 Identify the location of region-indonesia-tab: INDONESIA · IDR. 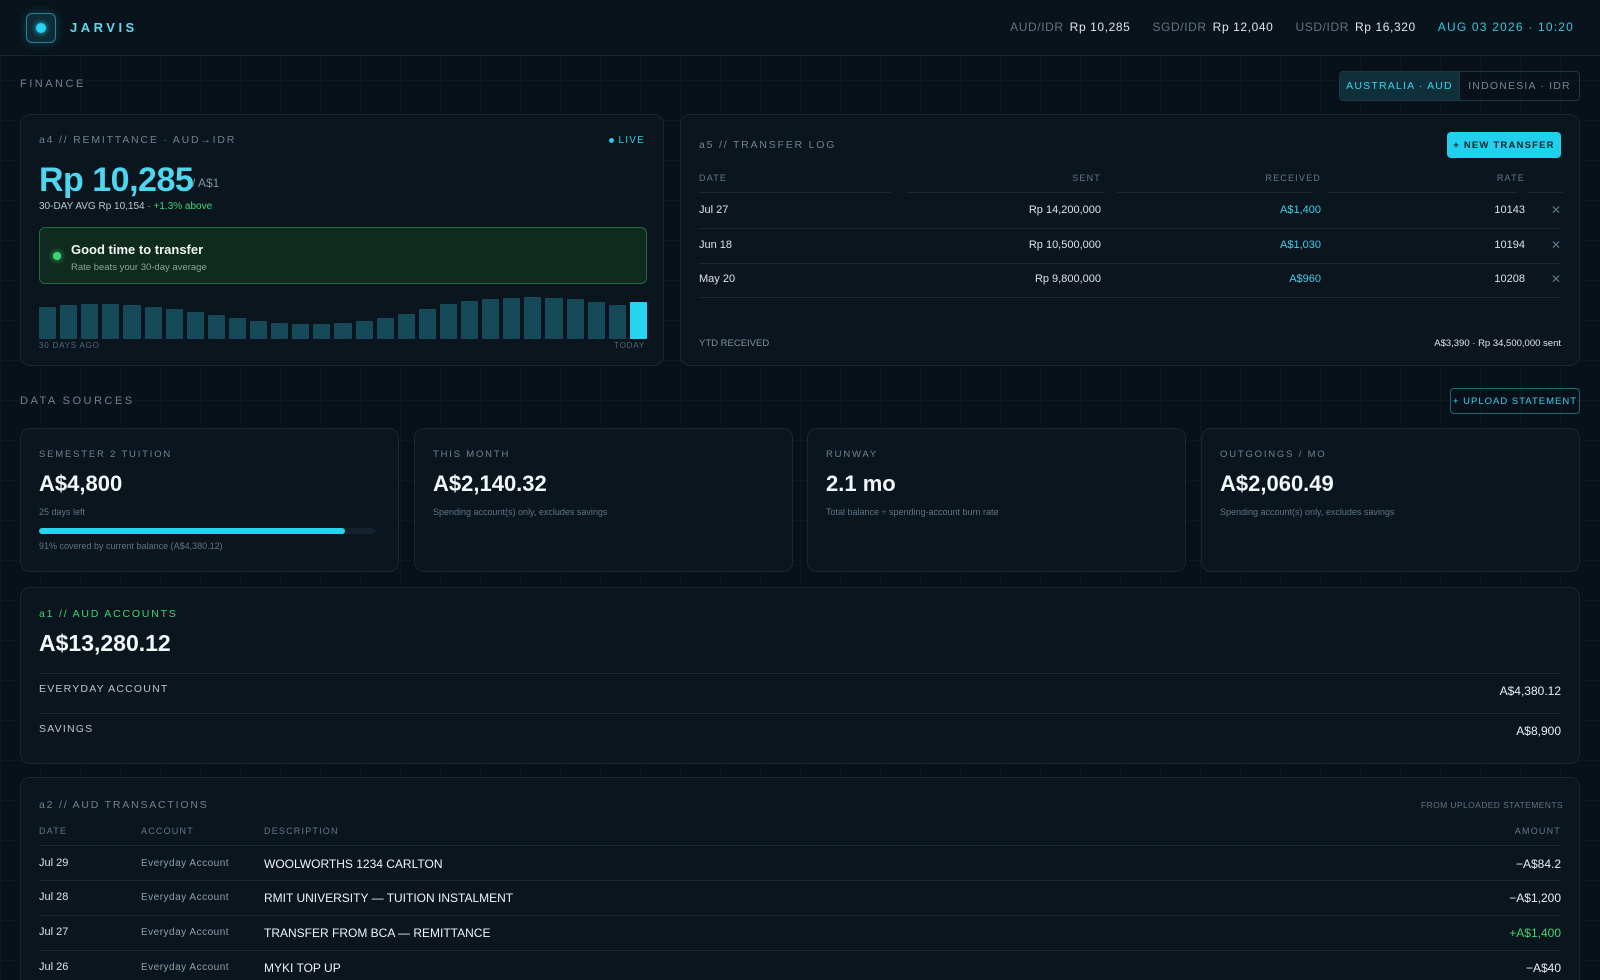
(1519, 86).